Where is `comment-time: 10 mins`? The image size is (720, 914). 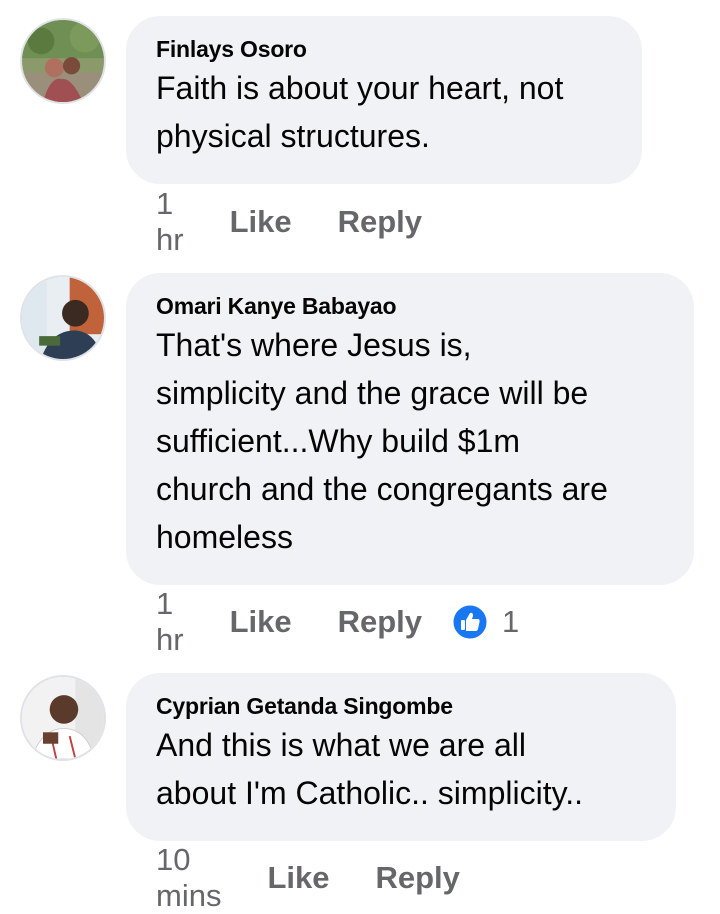 comment-time: 10 mins is located at coordinates (188, 878).